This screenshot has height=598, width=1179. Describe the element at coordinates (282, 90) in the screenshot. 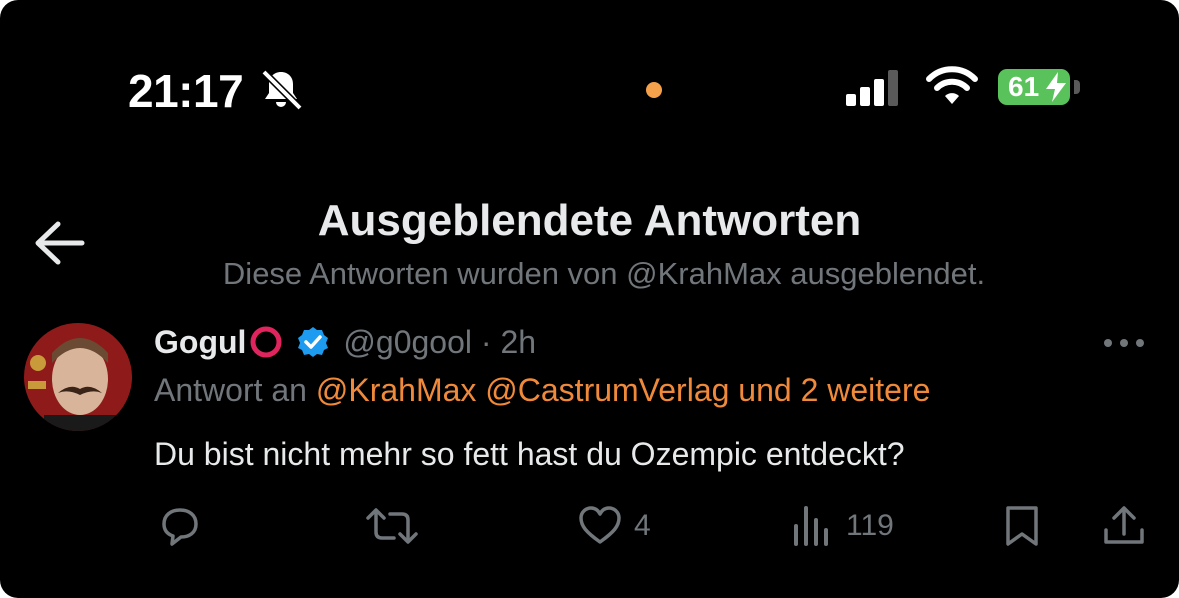

I see `bell-slash-icon` at that location.